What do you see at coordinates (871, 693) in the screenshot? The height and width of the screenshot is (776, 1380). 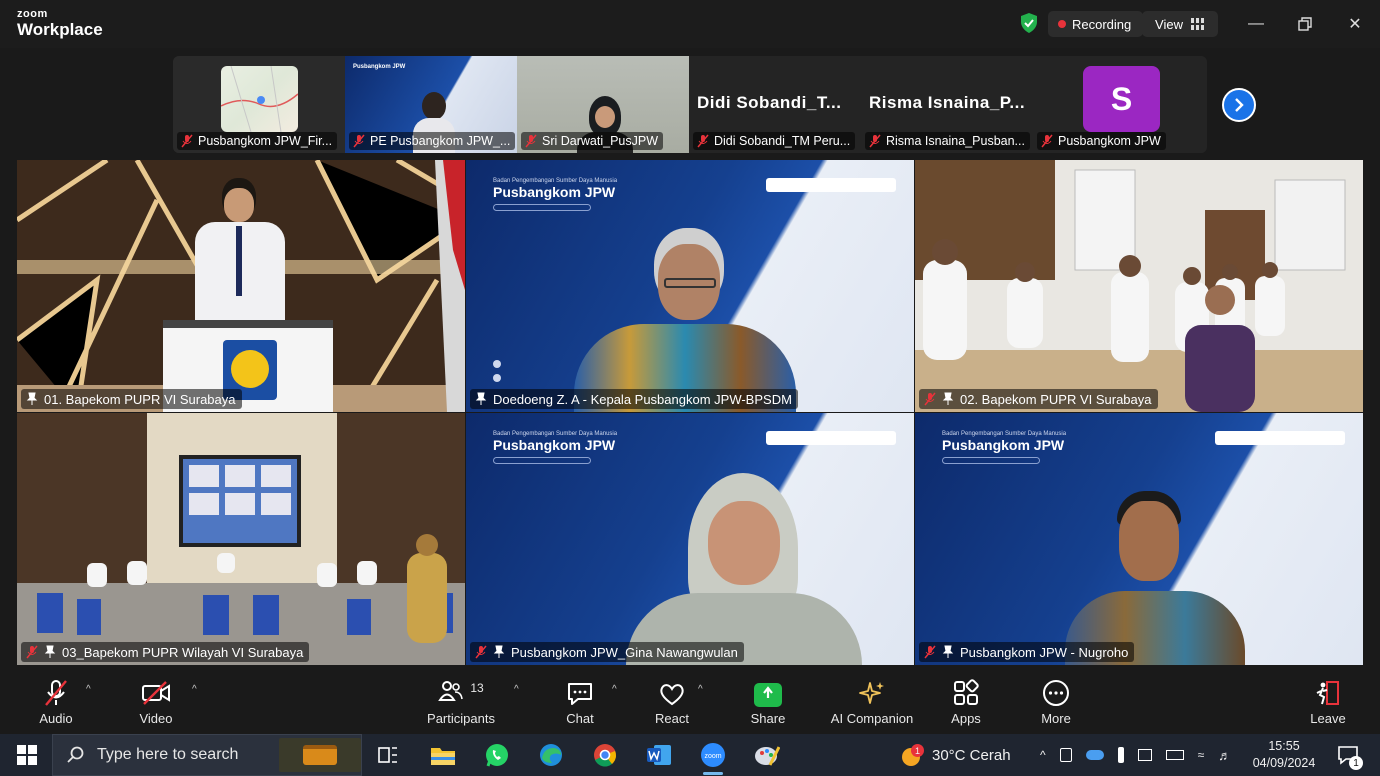 I see `sparkle-icon` at bounding box center [871, 693].